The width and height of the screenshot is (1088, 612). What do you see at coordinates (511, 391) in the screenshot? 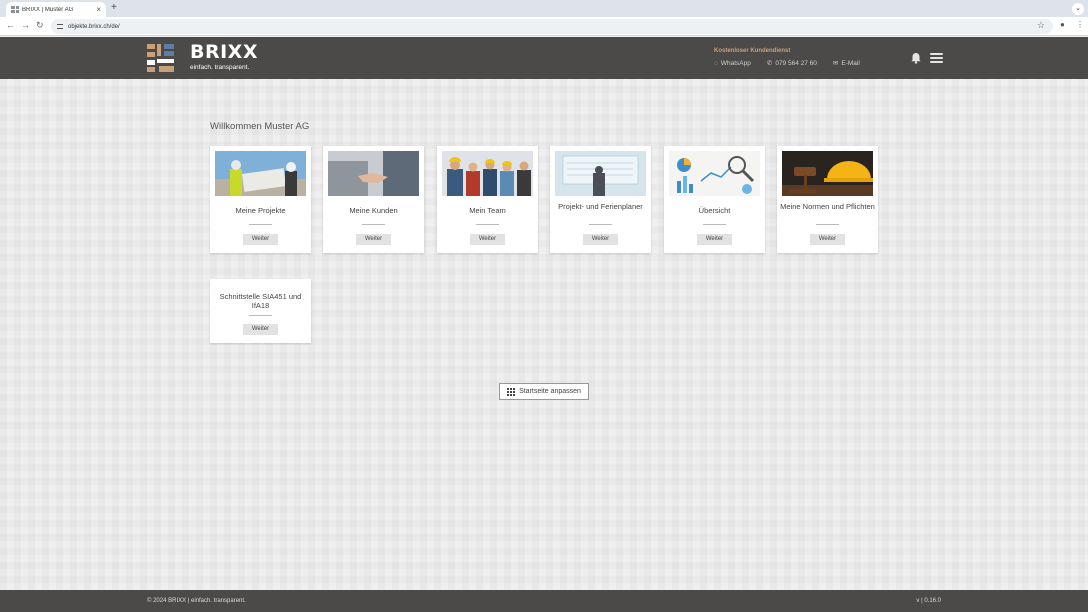
I see `grid-icon` at bounding box center [511, 391].